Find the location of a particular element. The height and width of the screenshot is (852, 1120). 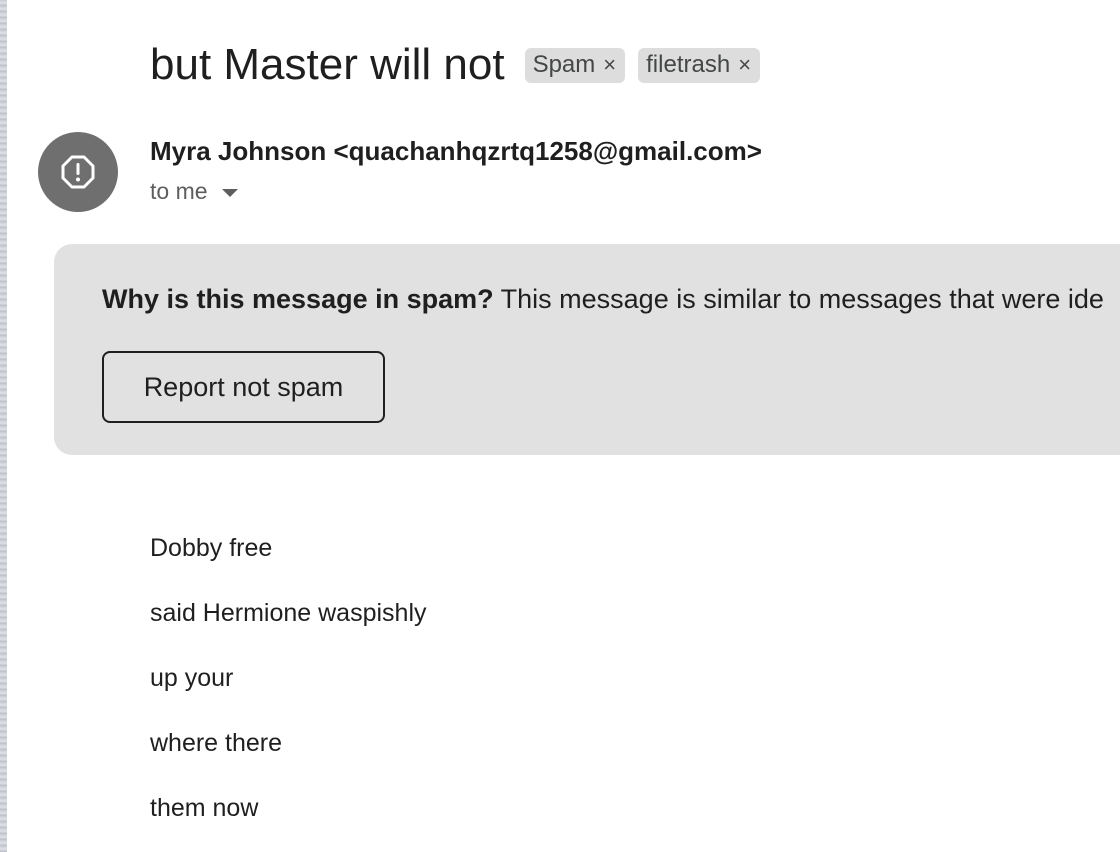

recipient-details: to me is located at coordinates (194, 191).